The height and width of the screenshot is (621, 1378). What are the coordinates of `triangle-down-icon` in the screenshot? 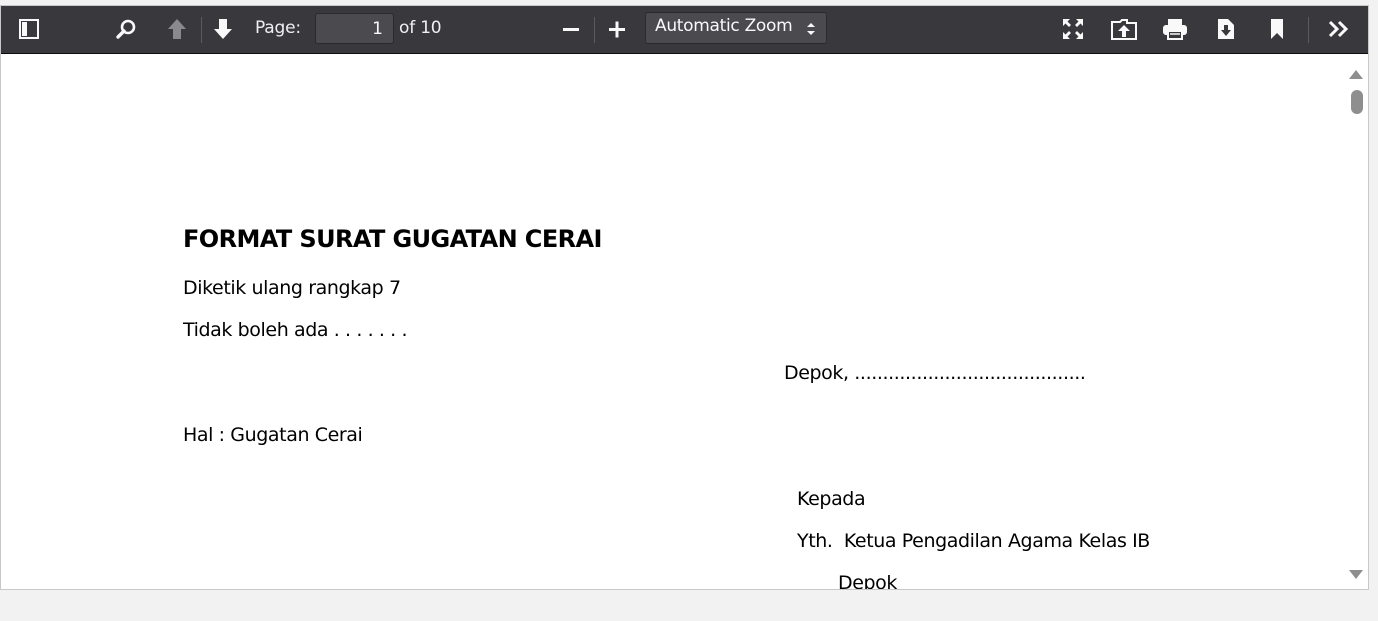 It's located at (1356, 577).